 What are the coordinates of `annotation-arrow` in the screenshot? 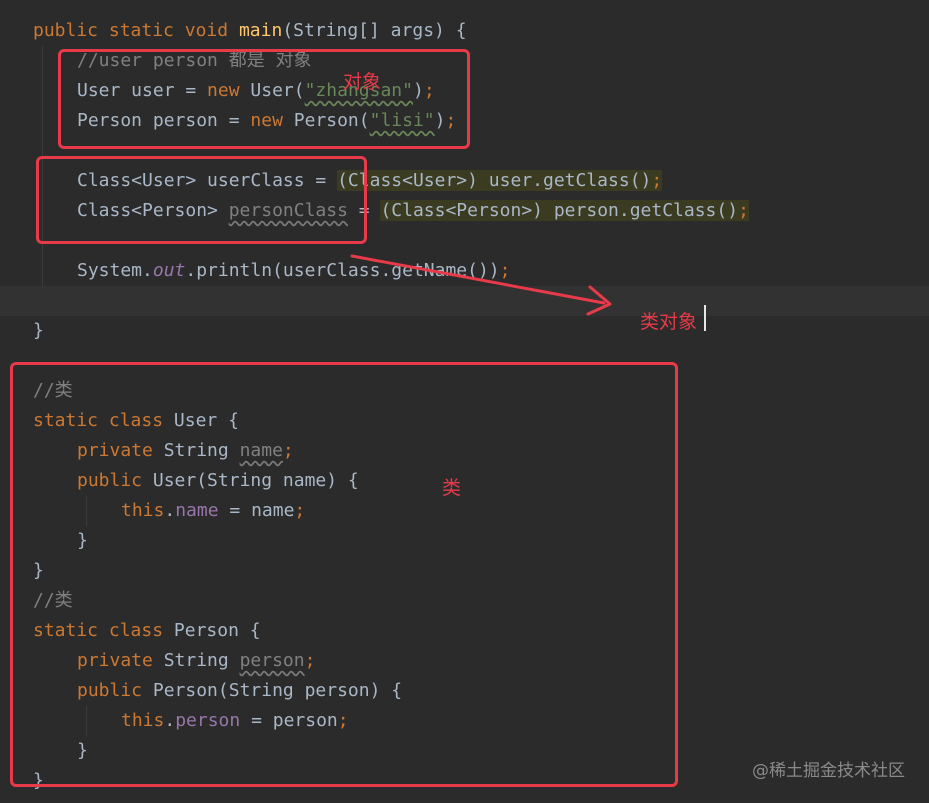 It's located at (481, 285).